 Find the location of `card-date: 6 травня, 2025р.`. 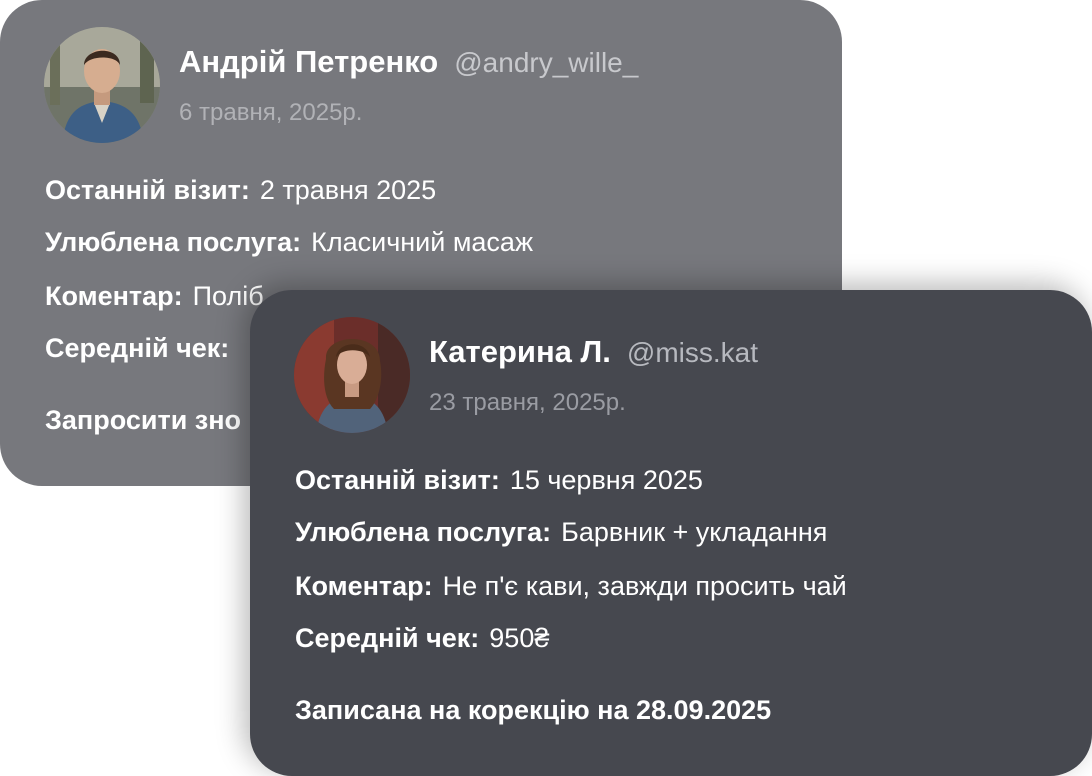

card-date: 6 травня, 2025р. is located at coordinates (271, 112).